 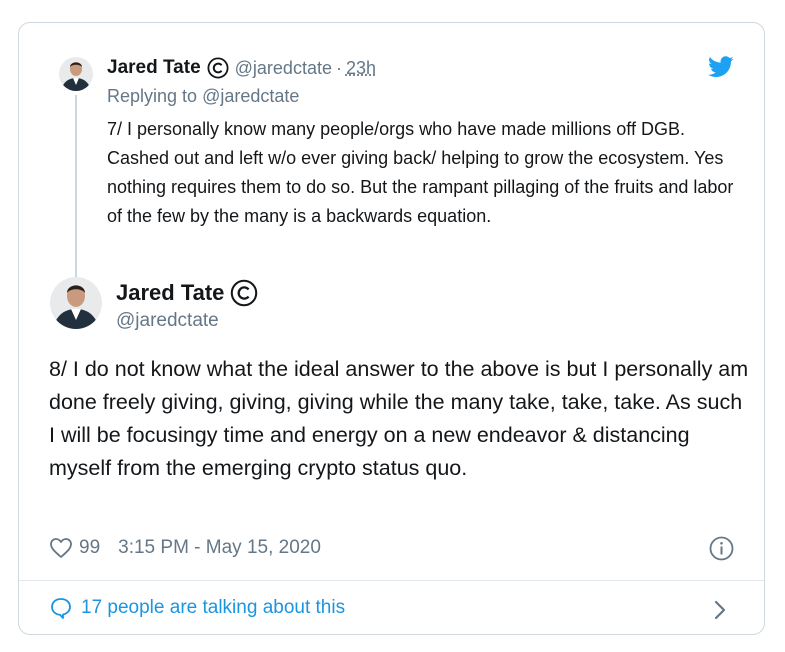 I want to click on replying-prefix: Replying to, so click(x=155, y=96).